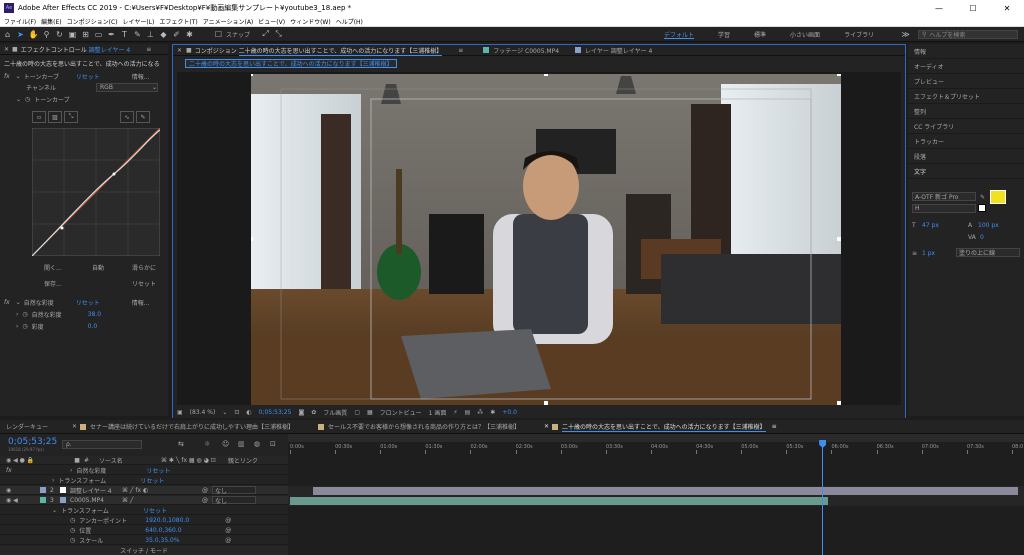 The height and width of the screenshot is (555, 1024). What do you see at coordinates (679, 34) in the screenshot?
I see `workspace-default: デフォルト` at bounding box center [679, 34].